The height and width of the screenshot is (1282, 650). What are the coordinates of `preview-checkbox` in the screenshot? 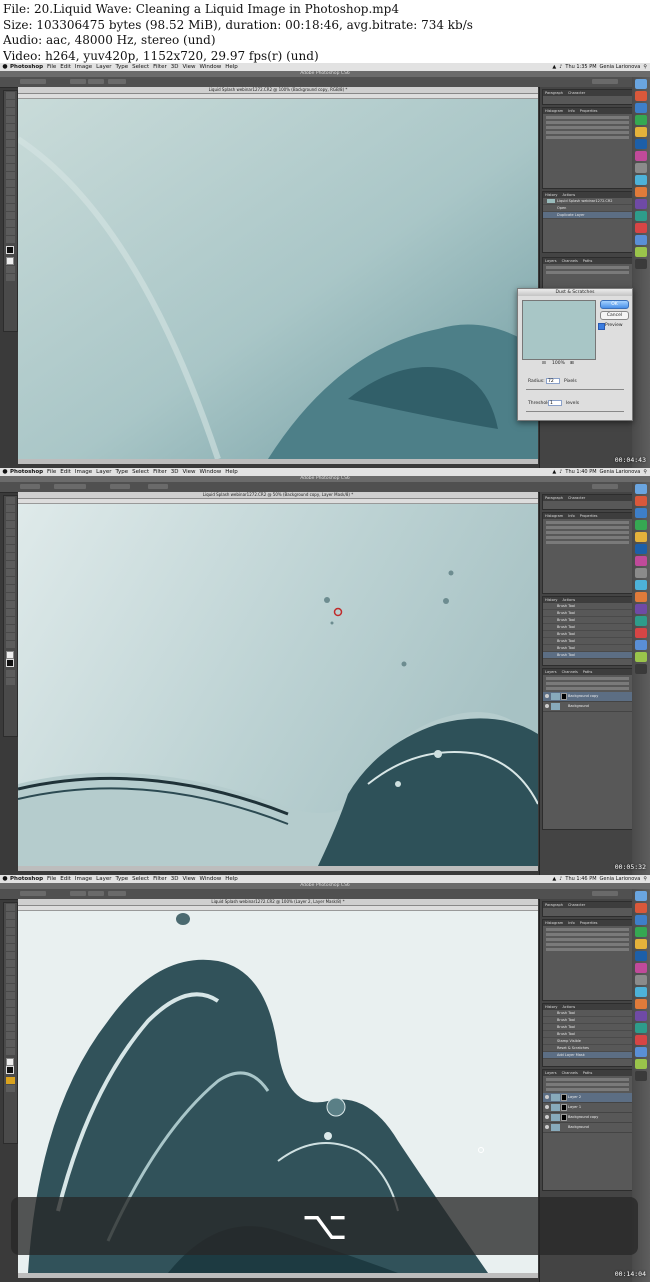 It's located at (601, 326).